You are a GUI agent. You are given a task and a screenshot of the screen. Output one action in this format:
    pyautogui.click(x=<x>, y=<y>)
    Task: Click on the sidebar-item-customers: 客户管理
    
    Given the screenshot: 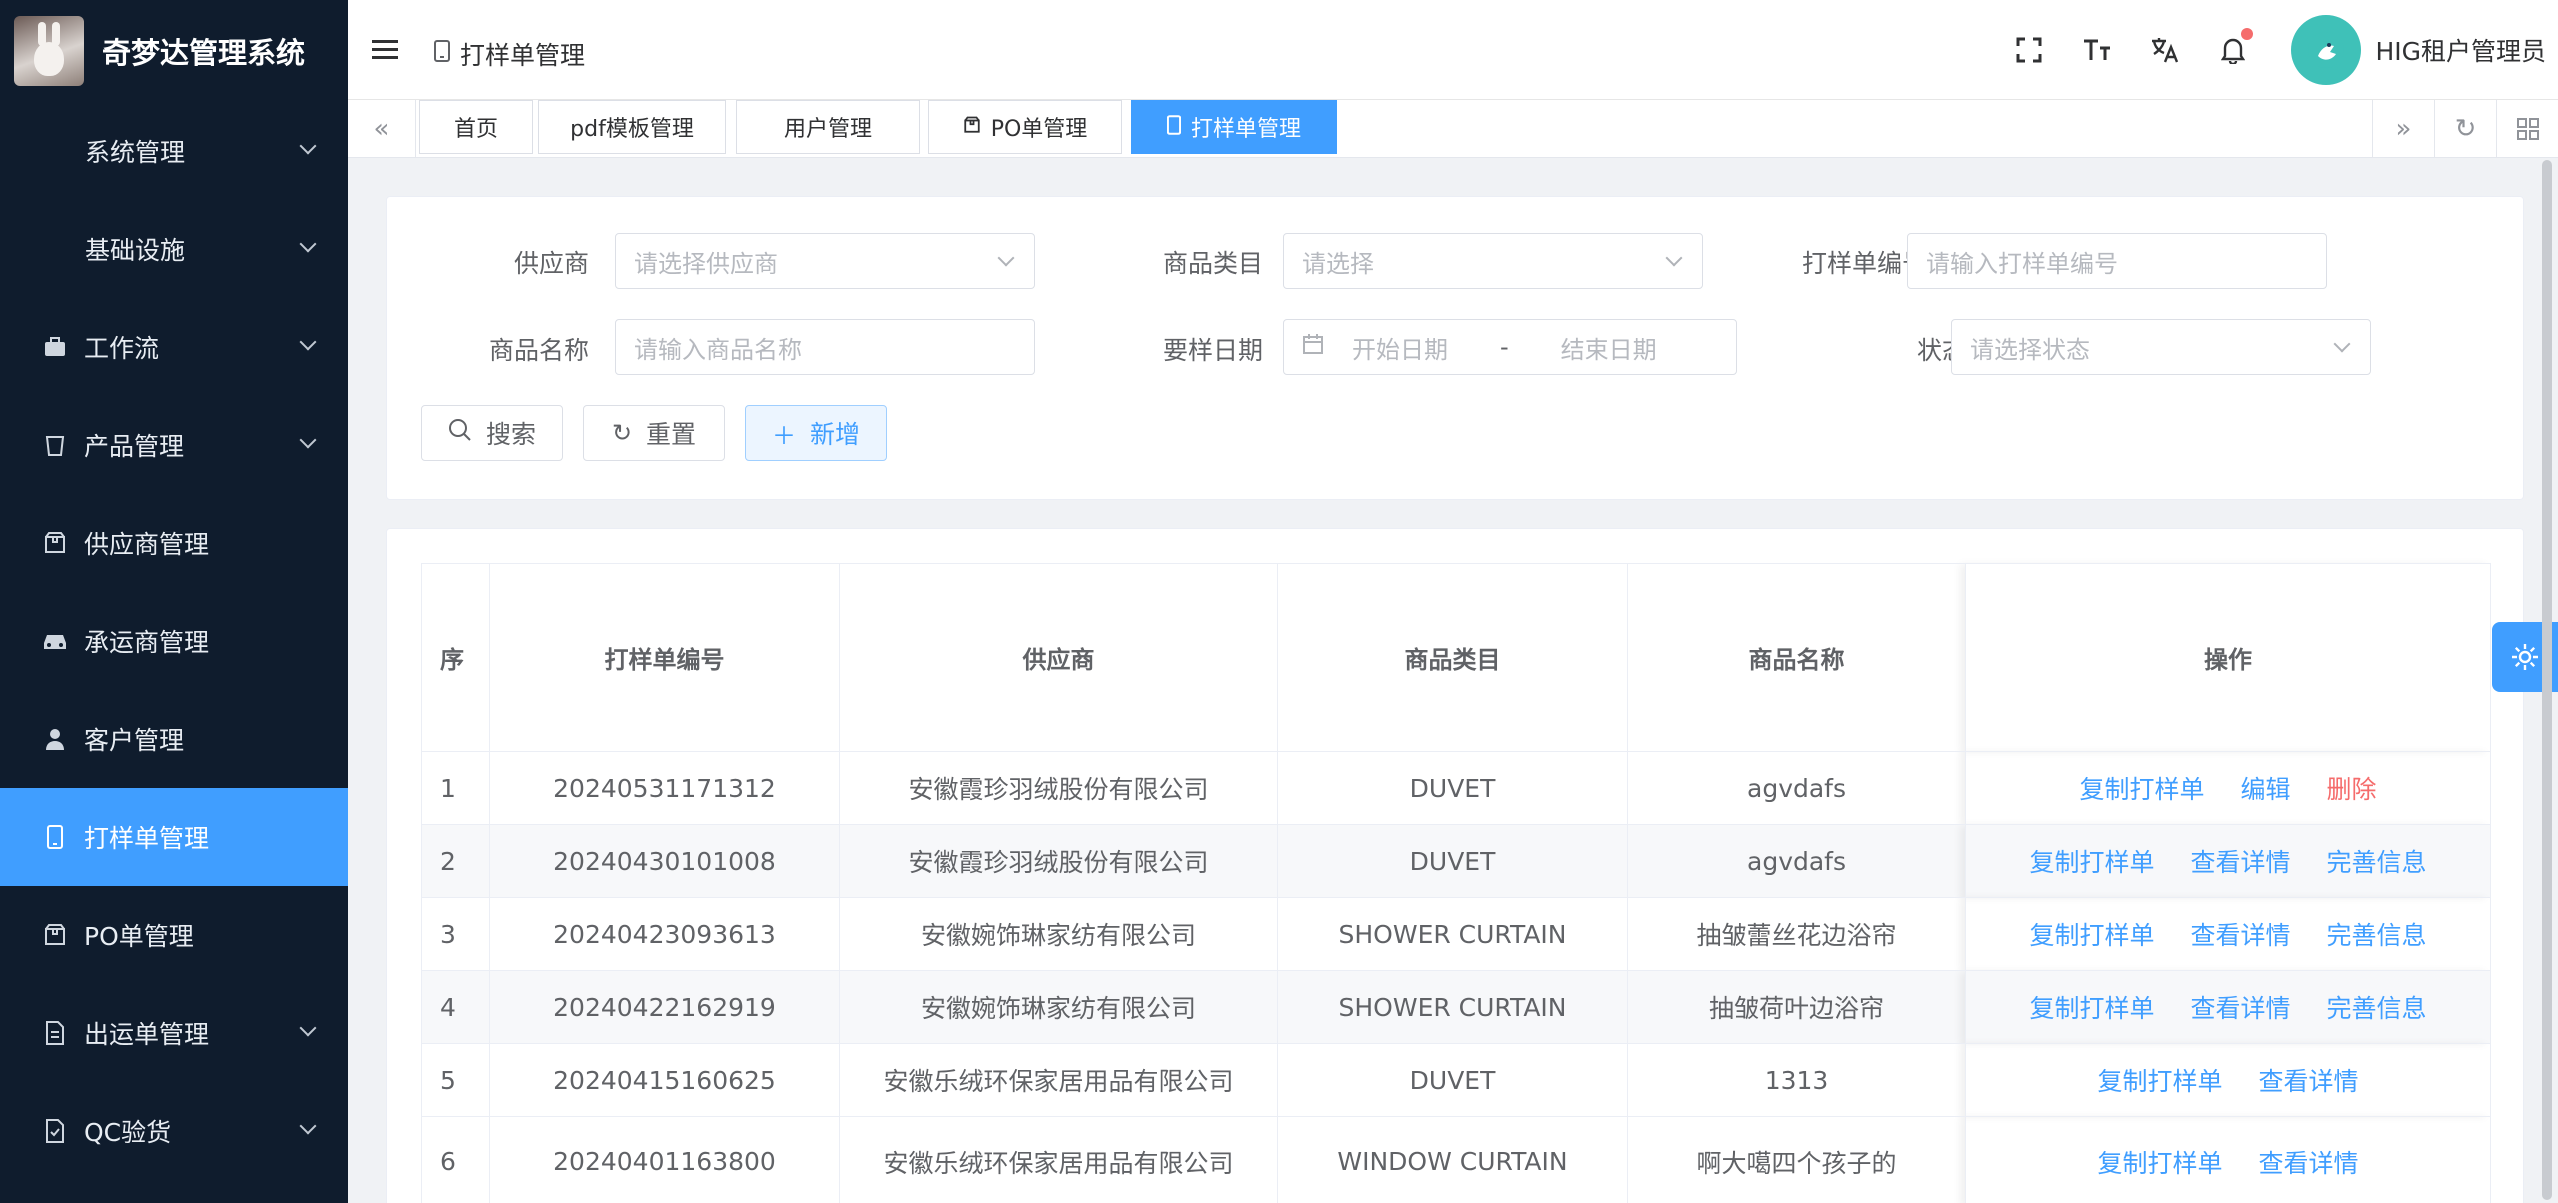 What is the action you would take?
    pyautogui.click(x=174, y=739)
    